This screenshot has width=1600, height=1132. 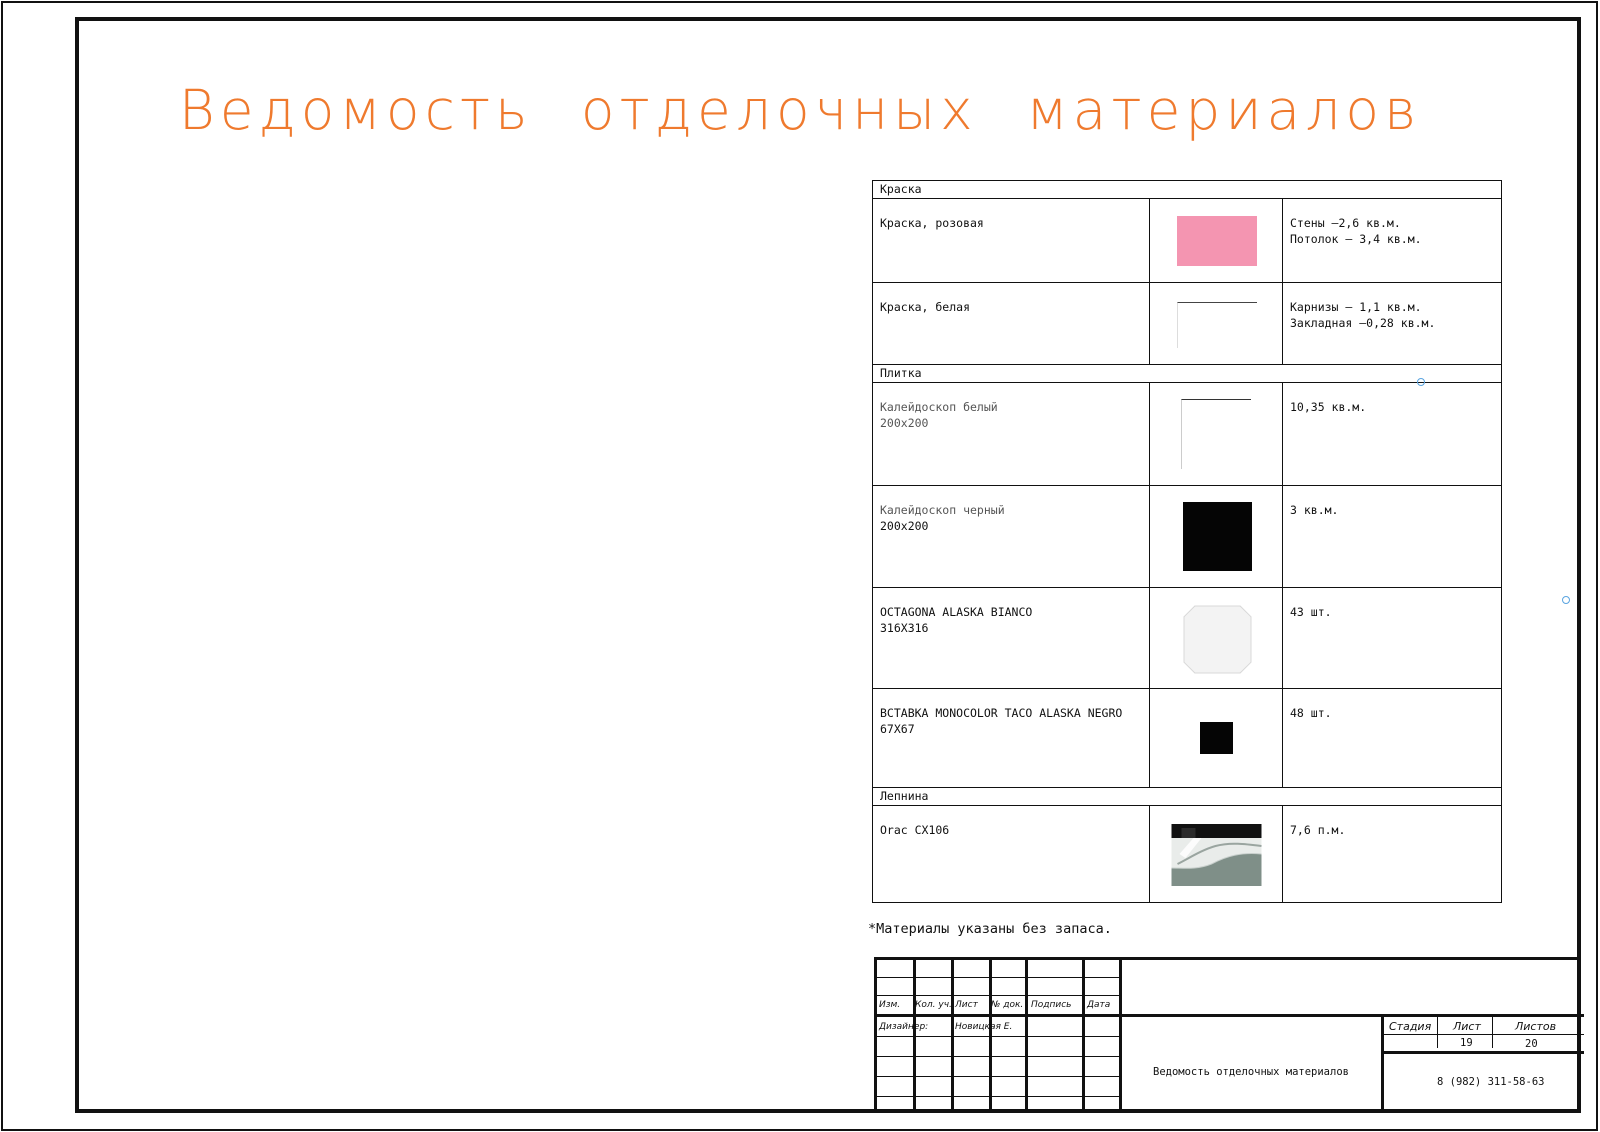 What do you see at coordinates (1011, 434) in the screenshot?
I see `material-name-cell: Калейдоскоп белый 200x200` at bounding box center [1011, 434].